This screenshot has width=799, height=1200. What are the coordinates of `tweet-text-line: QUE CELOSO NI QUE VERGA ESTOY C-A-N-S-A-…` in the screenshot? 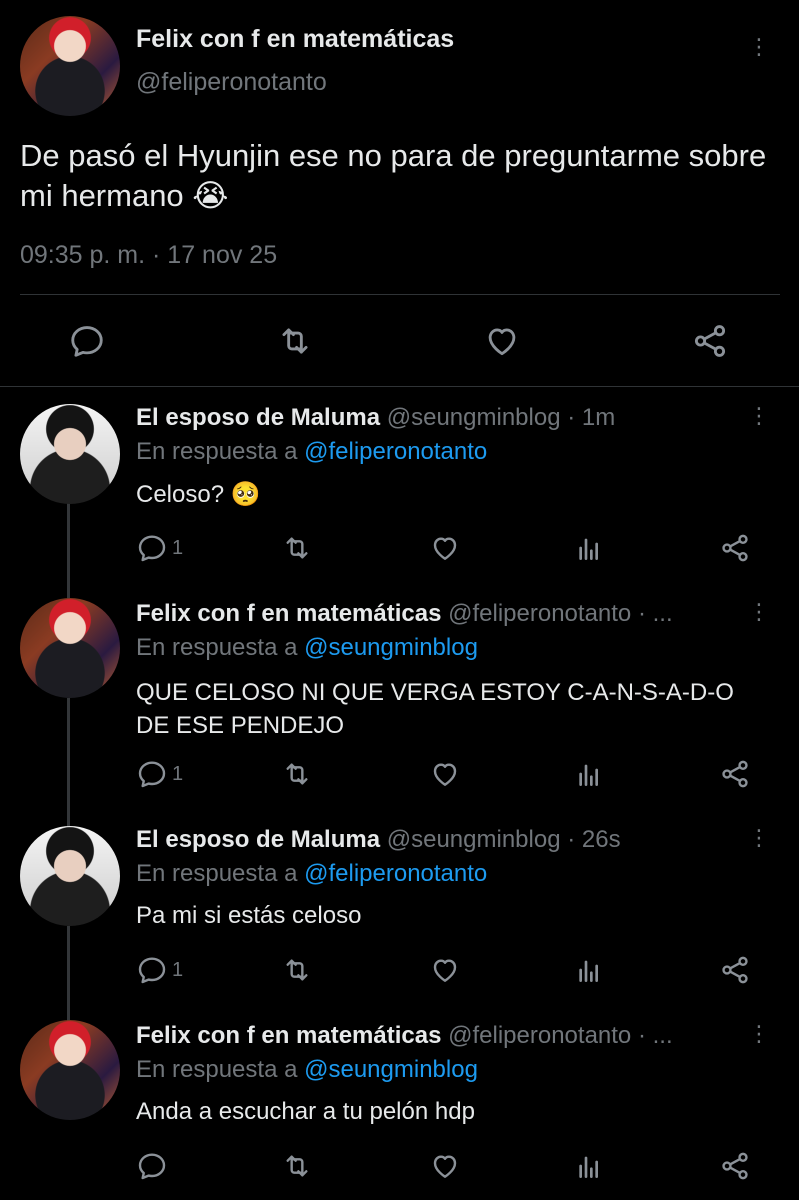 It's located at (435, 692).